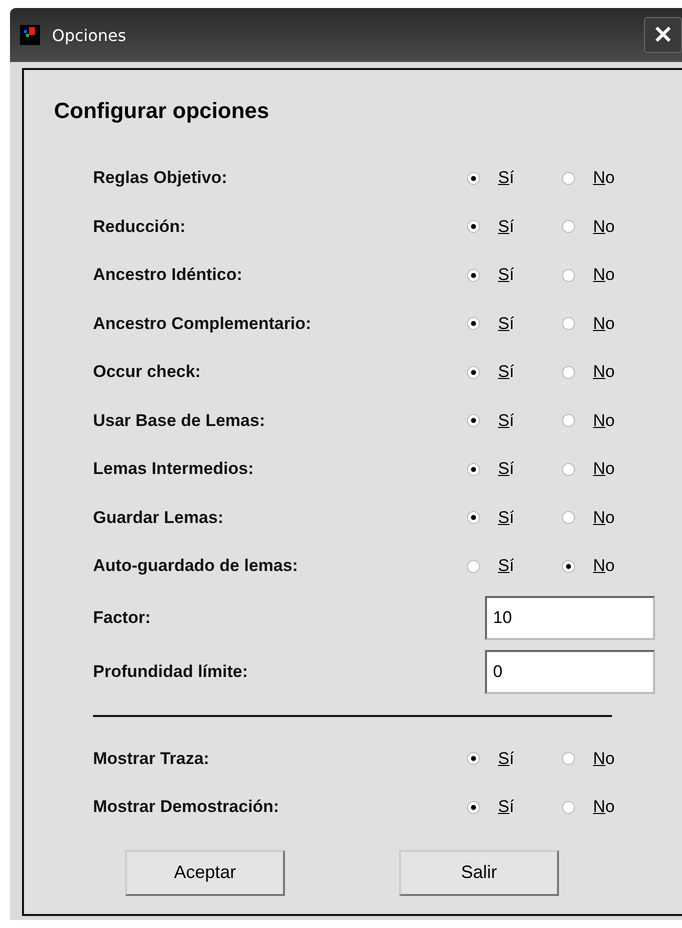  Describe the element at coordinates (167, 275) in the screenshot. I see `option-label: Ancestro Idéntico:` at that location.